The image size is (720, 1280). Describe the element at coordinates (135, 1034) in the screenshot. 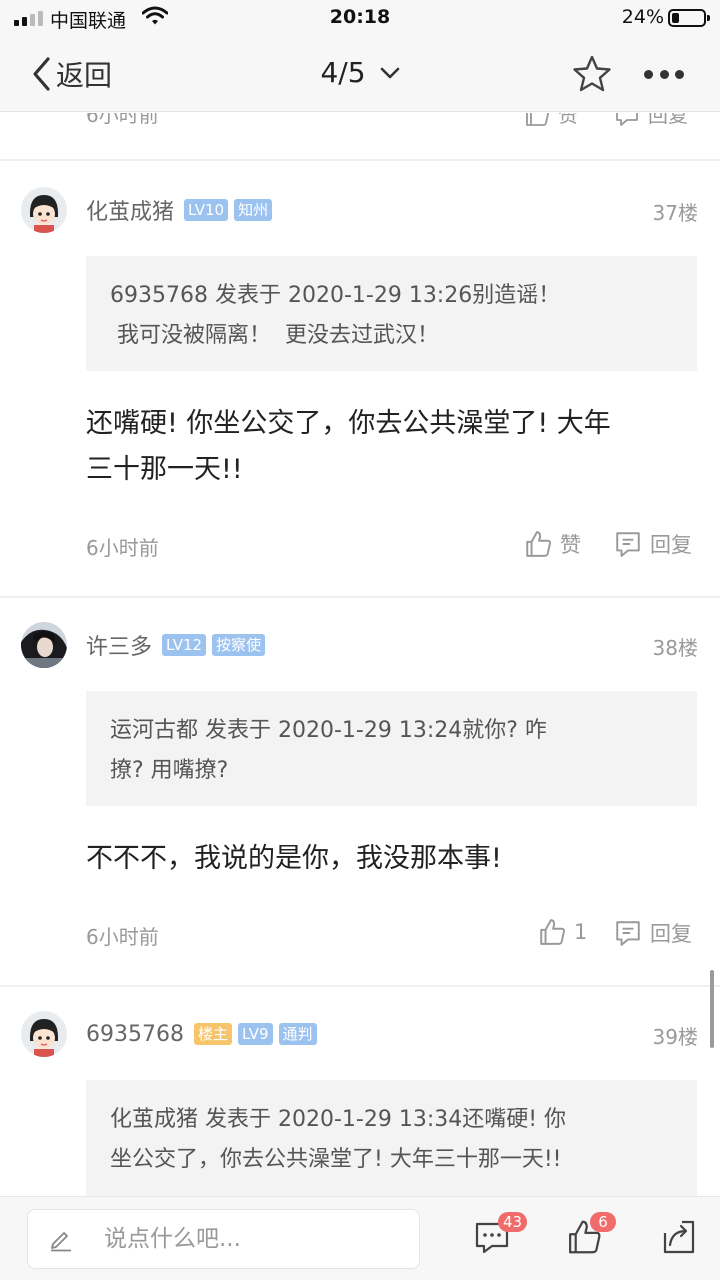

I see `username: 6935768` at that location.